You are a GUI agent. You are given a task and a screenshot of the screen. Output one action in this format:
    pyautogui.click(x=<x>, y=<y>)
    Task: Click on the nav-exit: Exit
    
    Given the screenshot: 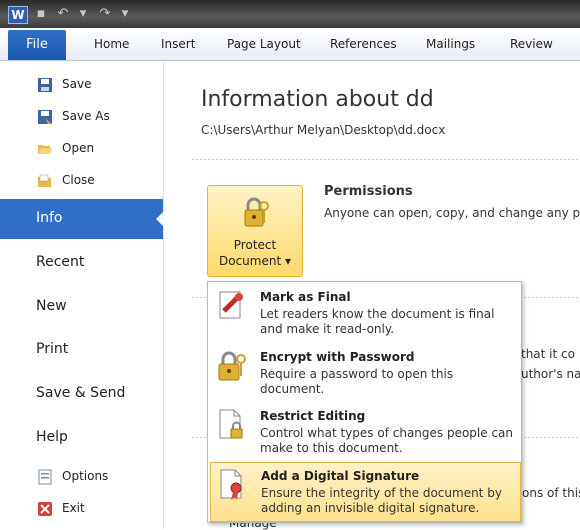 What is the action you would take?
    pyautogui.click(x=81, y=510)
    